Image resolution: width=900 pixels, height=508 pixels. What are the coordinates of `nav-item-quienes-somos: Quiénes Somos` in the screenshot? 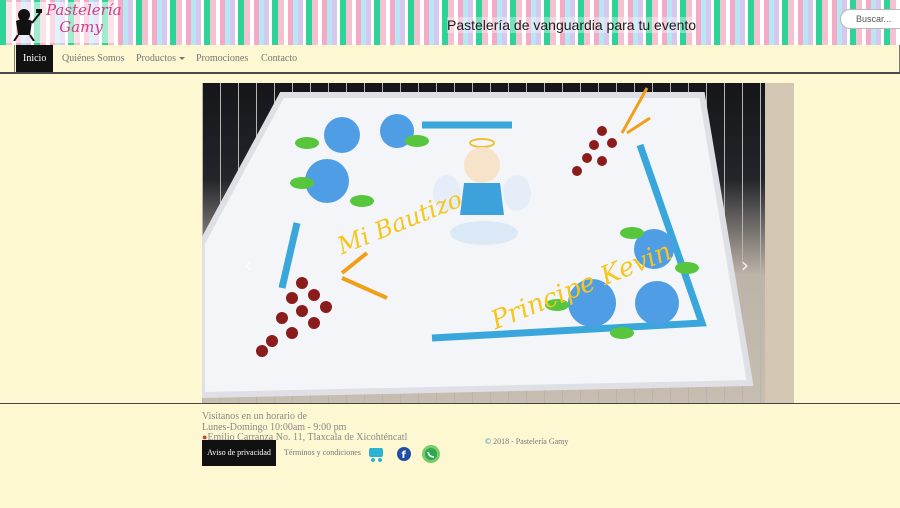 It's located at (93, 58).